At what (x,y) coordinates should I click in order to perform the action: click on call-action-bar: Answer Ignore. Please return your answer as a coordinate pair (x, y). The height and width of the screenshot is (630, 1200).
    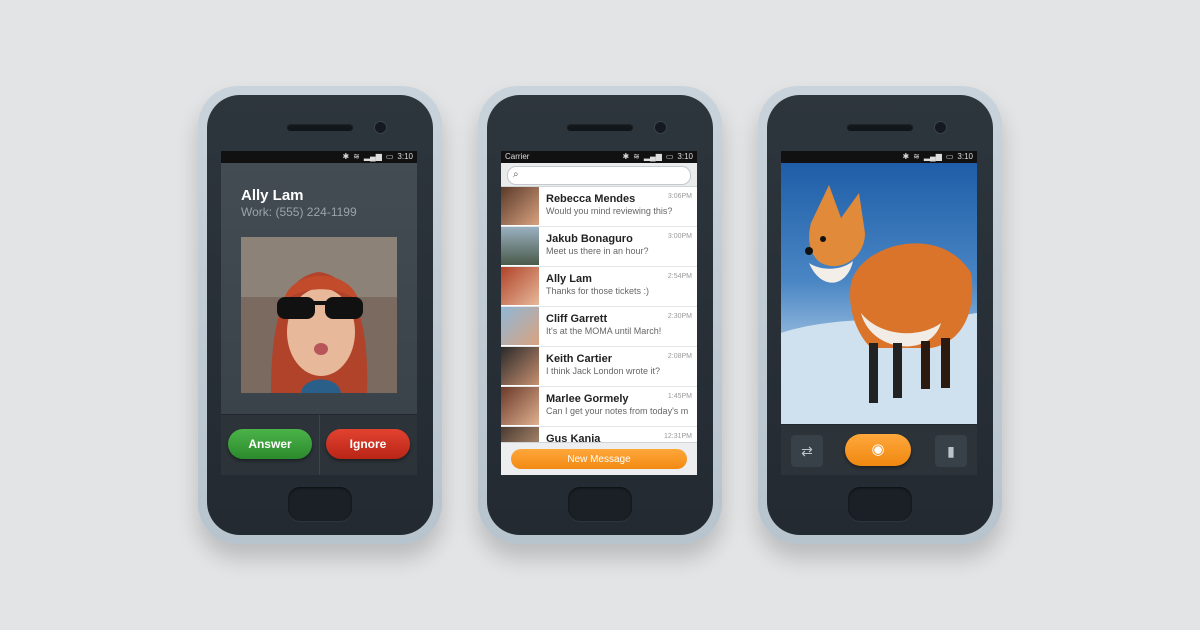
    Looking at the image, I should click on (319, 444).